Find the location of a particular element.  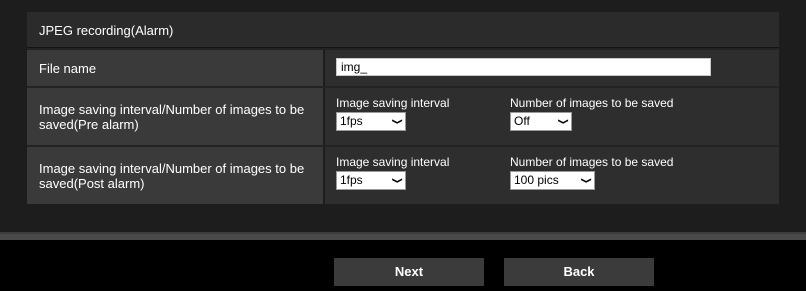

pre-alarm-interval-select: 1fps ❯ is located at coordinates (371, 121).